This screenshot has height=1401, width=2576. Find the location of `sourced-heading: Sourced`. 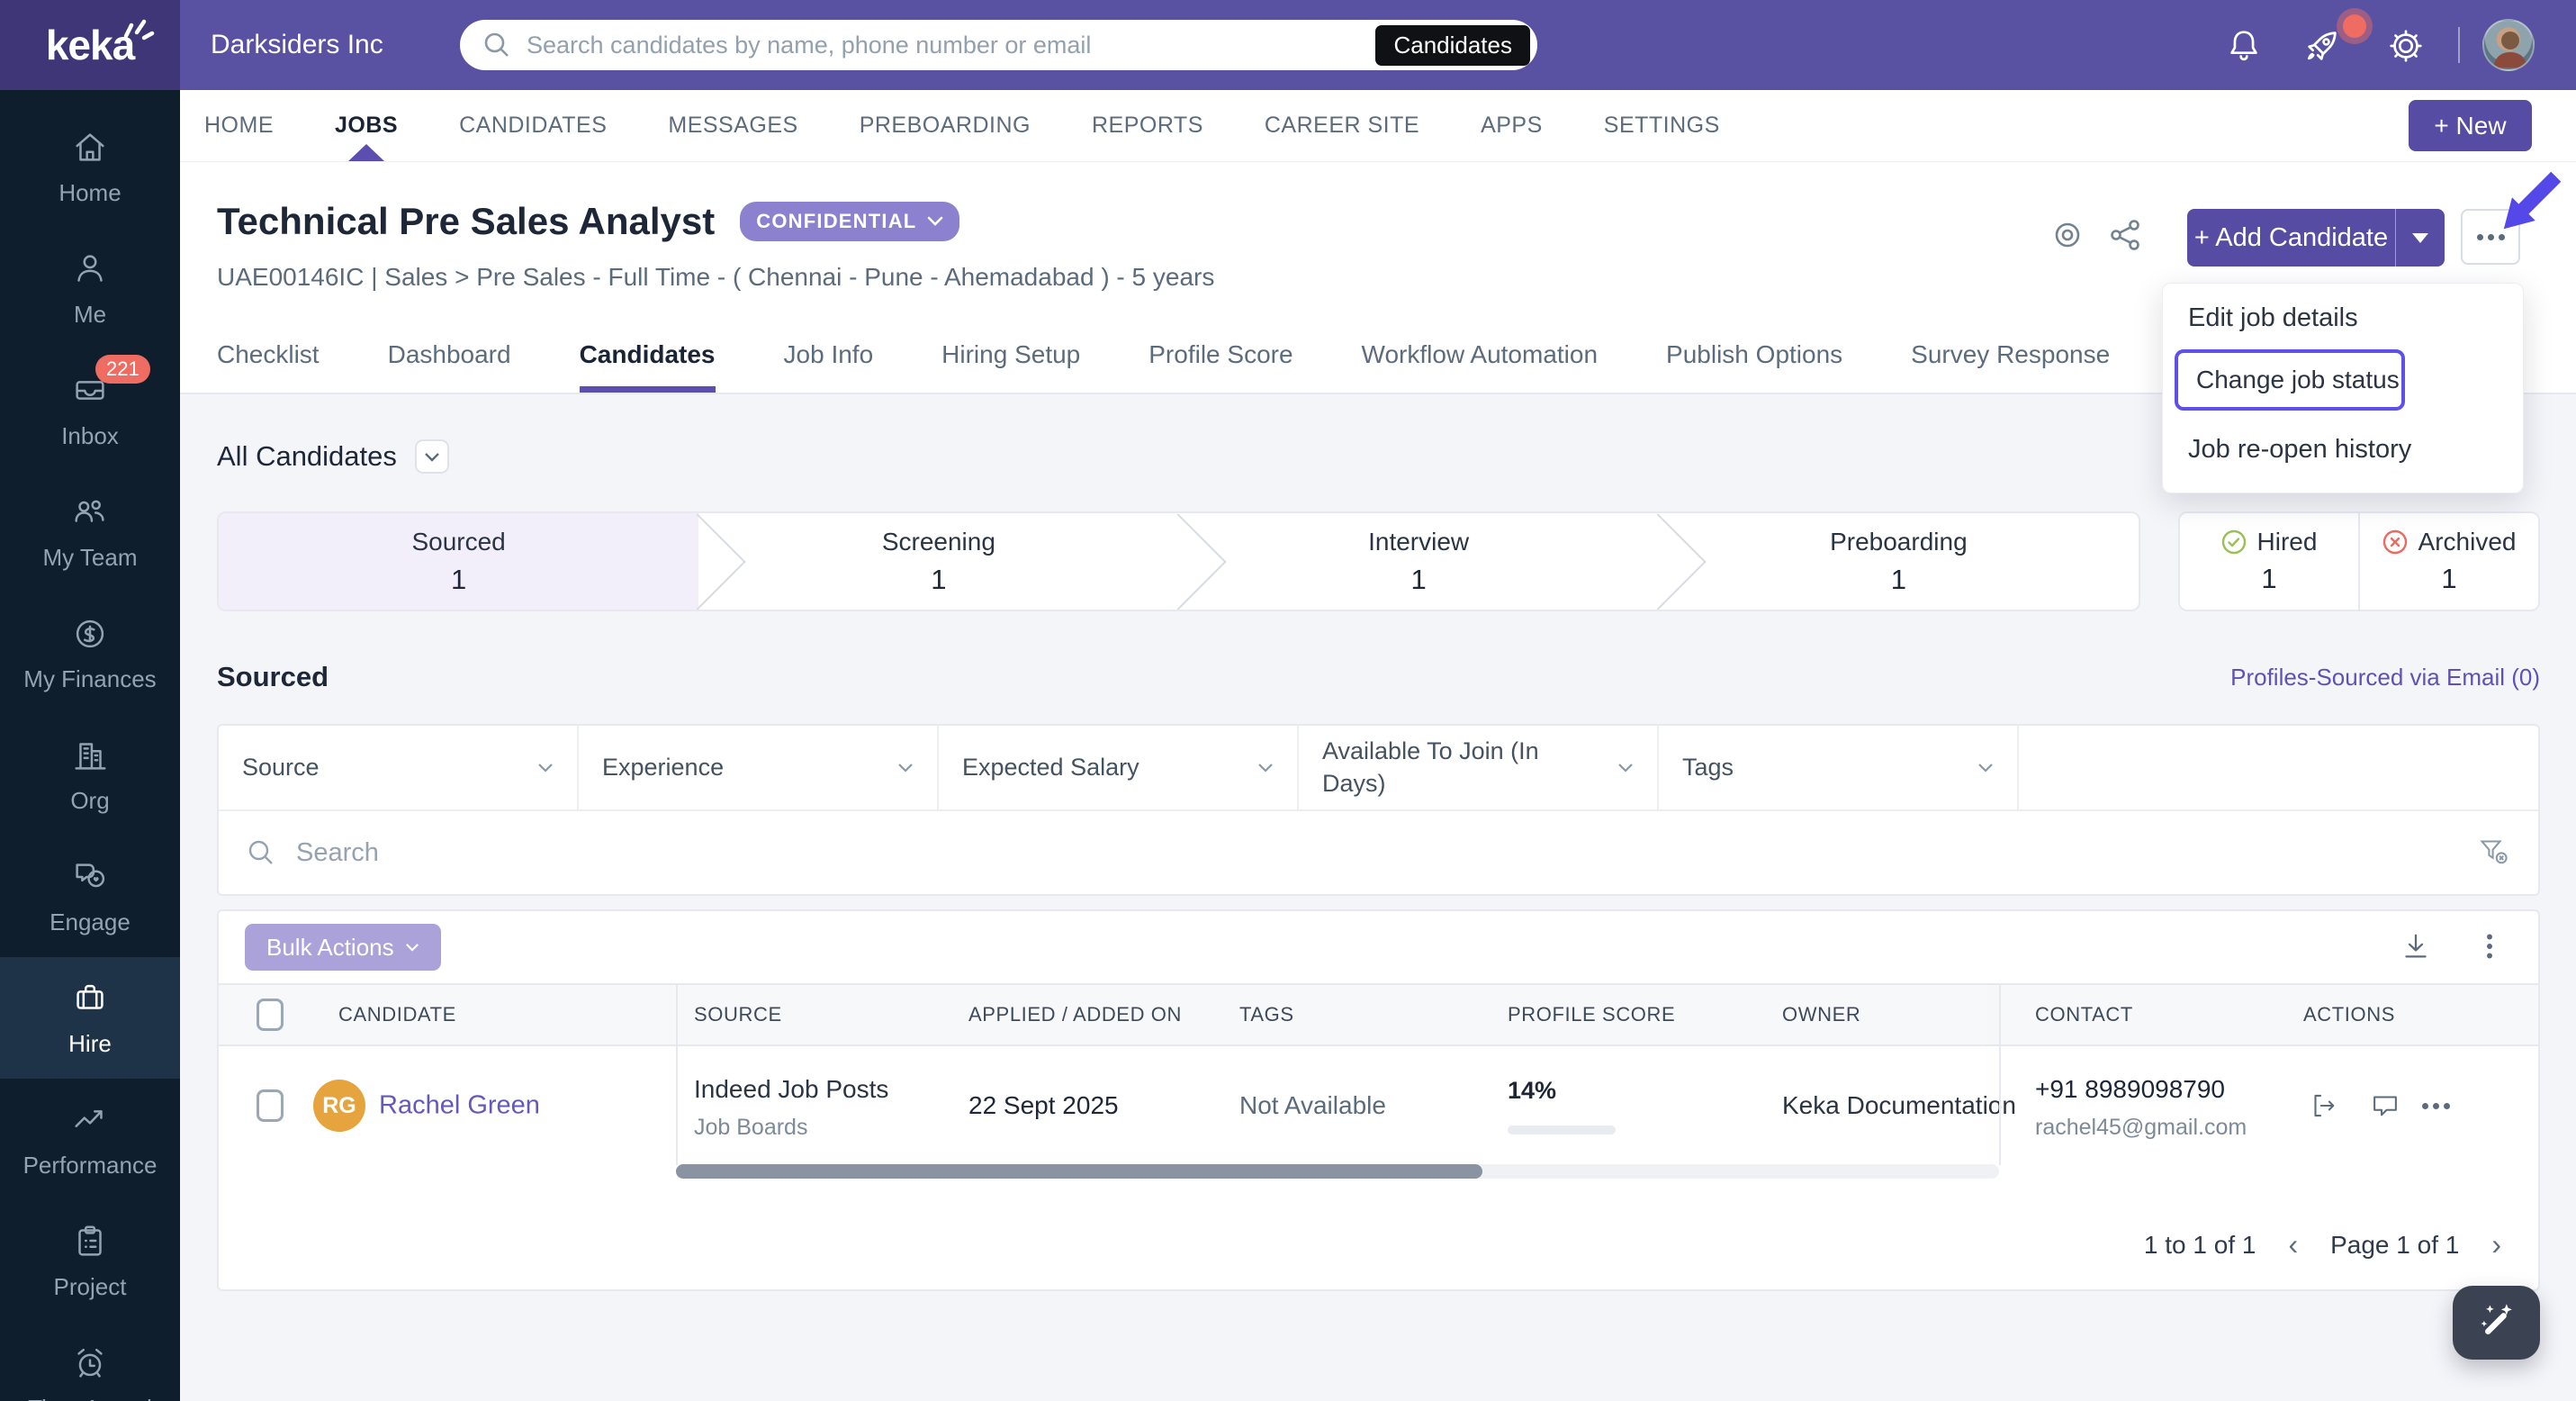

sourced-heading: Sourced is located at coordinates (273, 676).